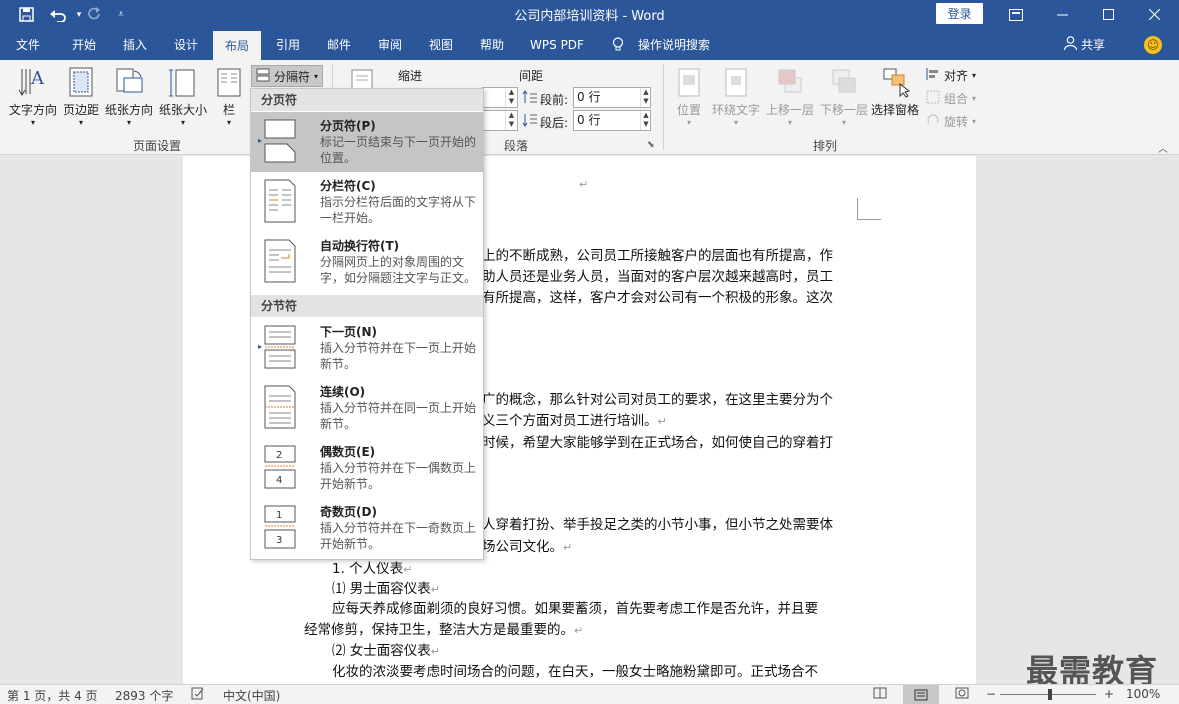  What do you see at coordinates (229, 96) in the screenshot?
I see `columns-button: 栏 ▾` at bounding box center [229, 96].